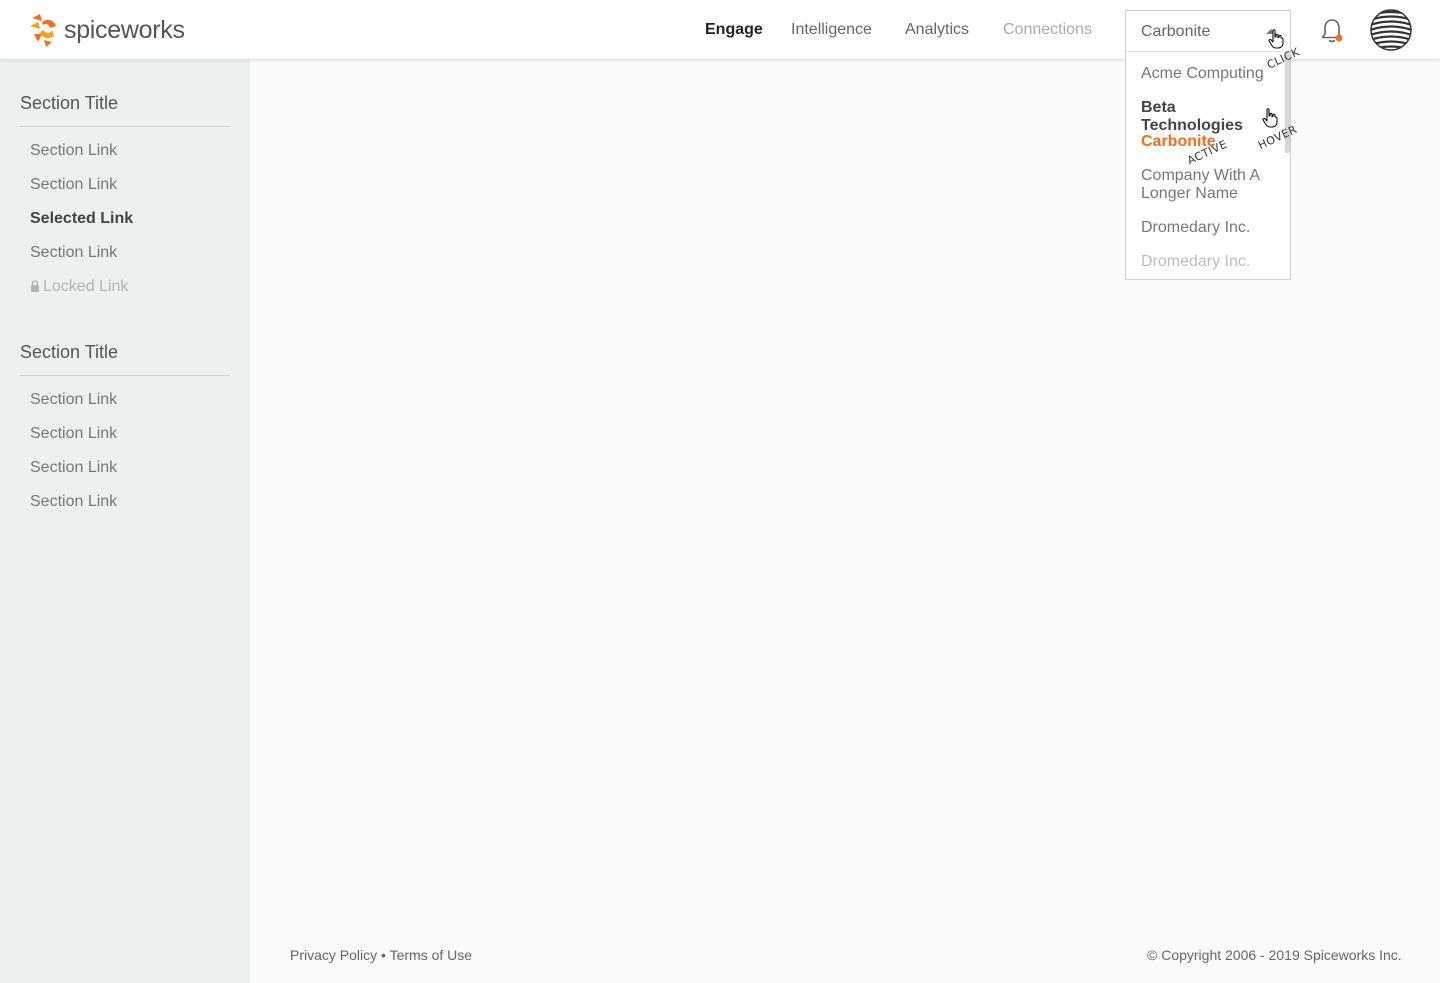 The height and width of the screenshot is (983, 1440). I want to click on brand-name: spiceworks, so click(124, 29).